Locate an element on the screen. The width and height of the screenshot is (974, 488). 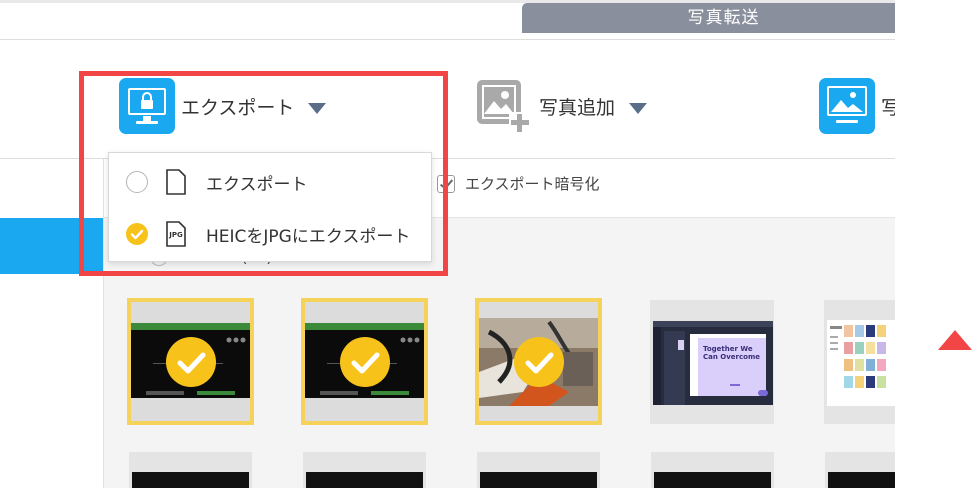
monitor-image-icon is located at coordinates (847, 106).